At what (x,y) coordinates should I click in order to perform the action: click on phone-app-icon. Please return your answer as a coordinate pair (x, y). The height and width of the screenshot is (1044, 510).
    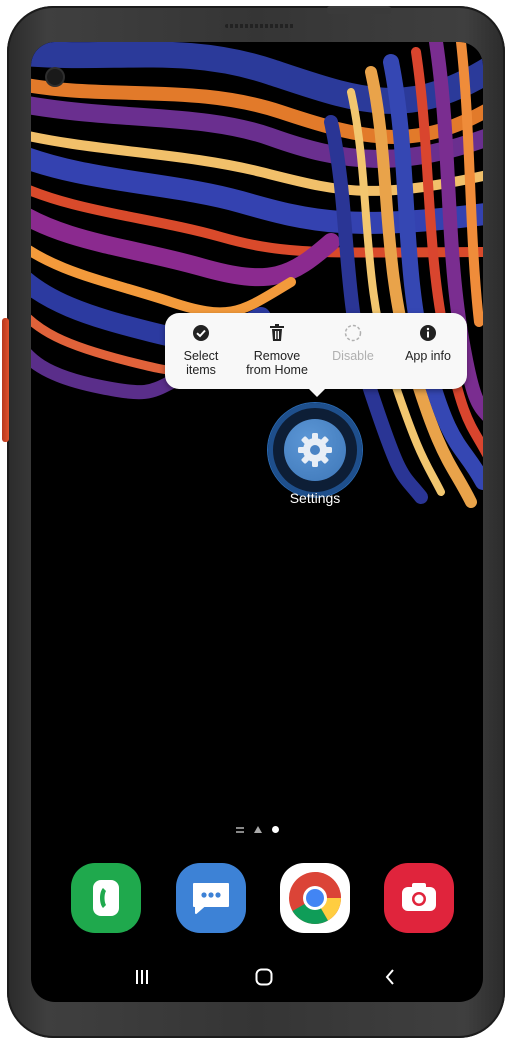
    Looking at the image, I should click on (106, 898).